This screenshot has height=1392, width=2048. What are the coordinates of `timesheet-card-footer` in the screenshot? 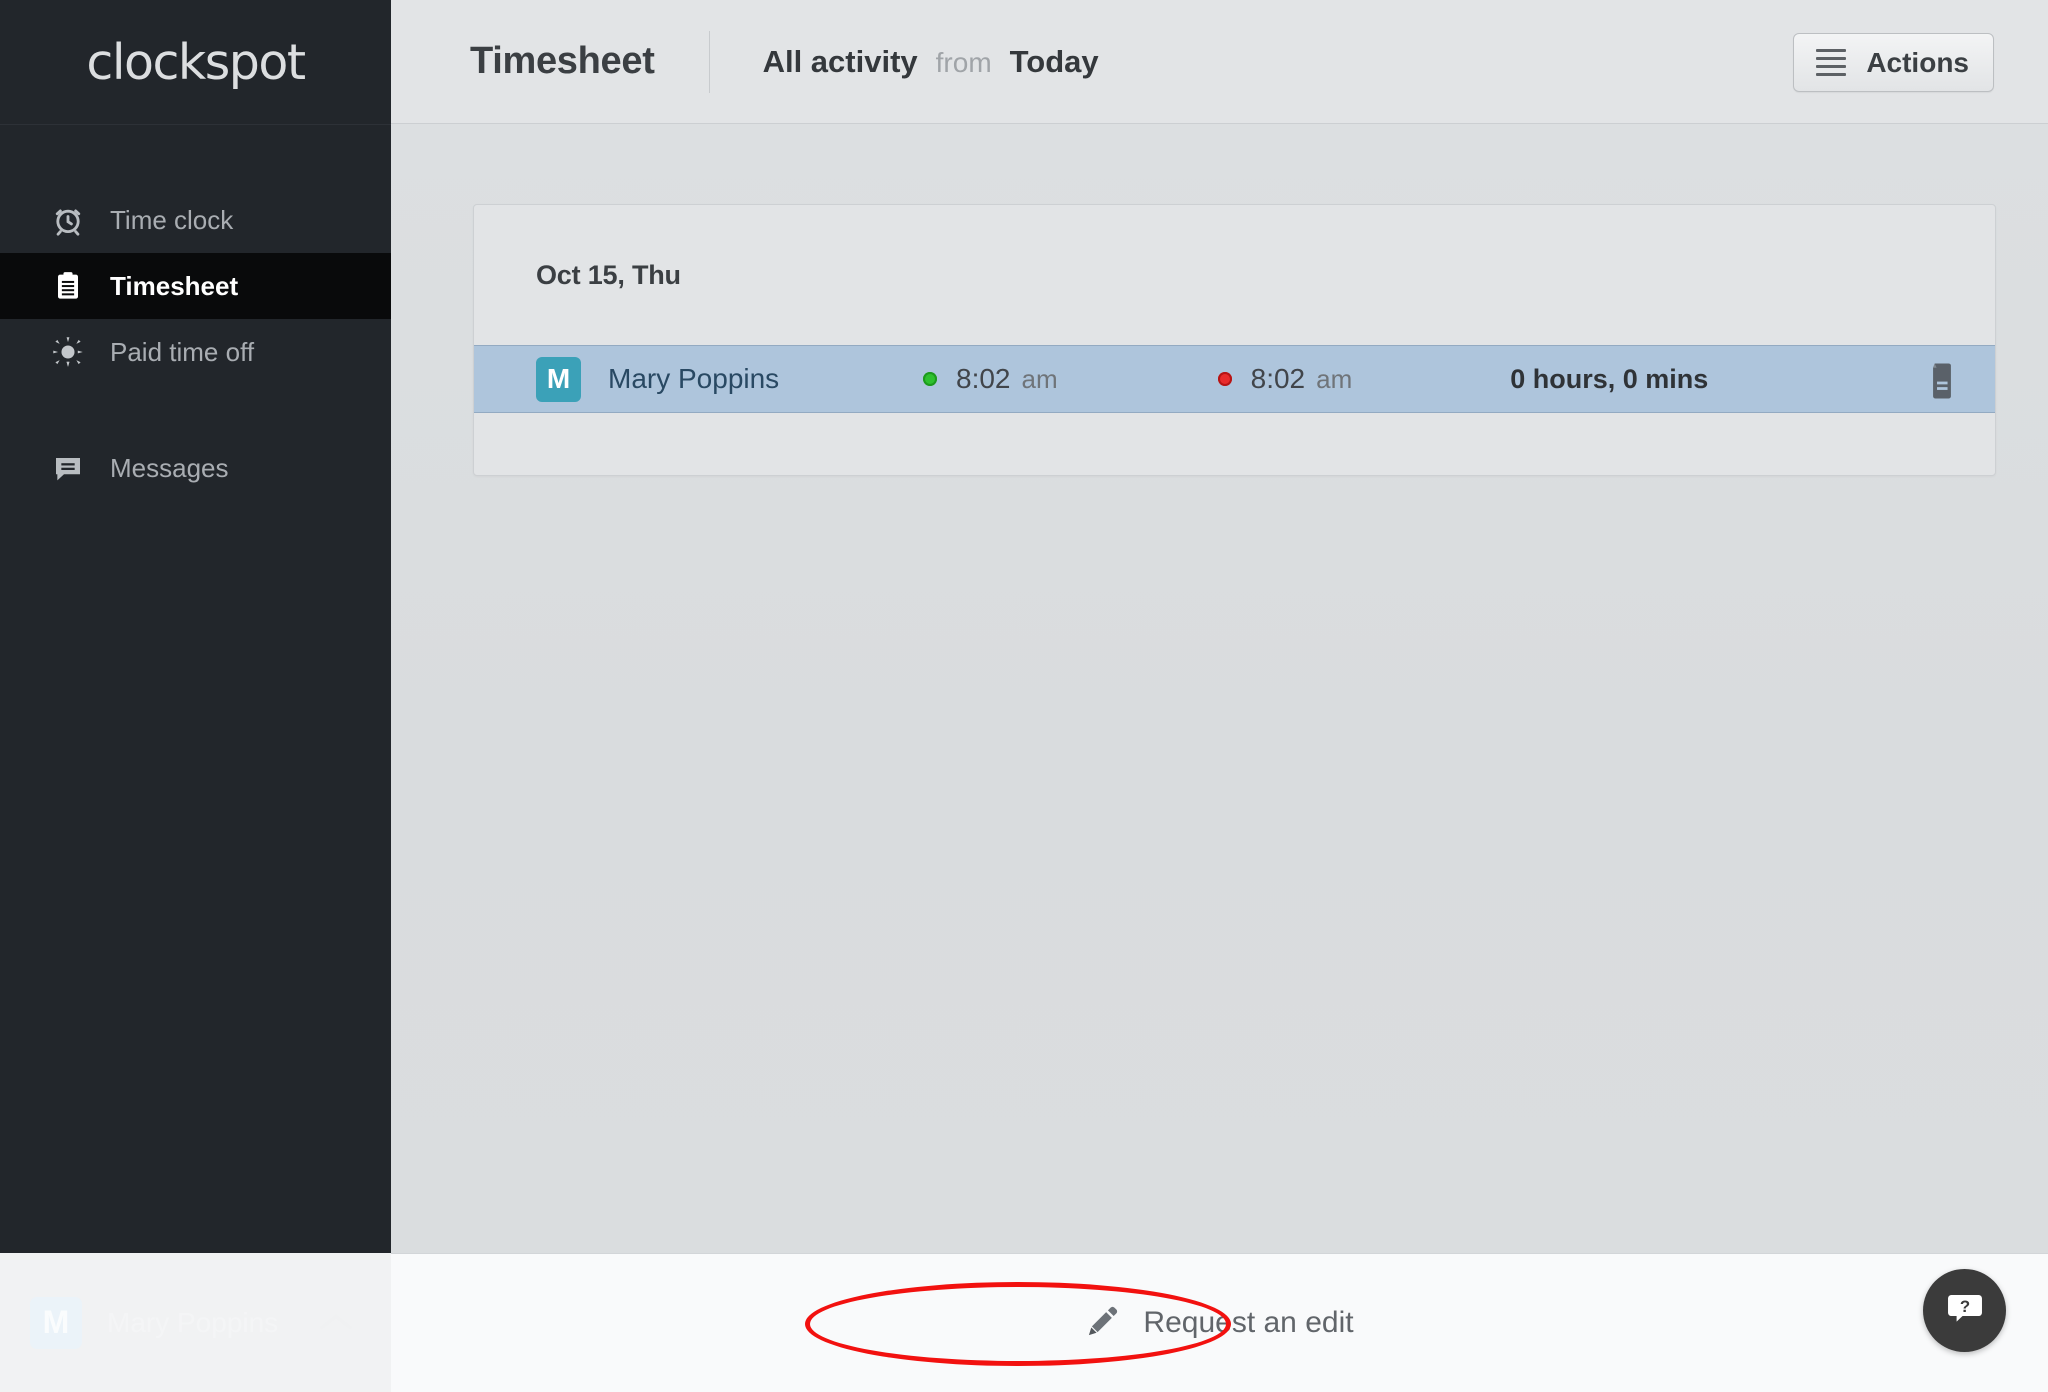 It's located at (1234, 444).